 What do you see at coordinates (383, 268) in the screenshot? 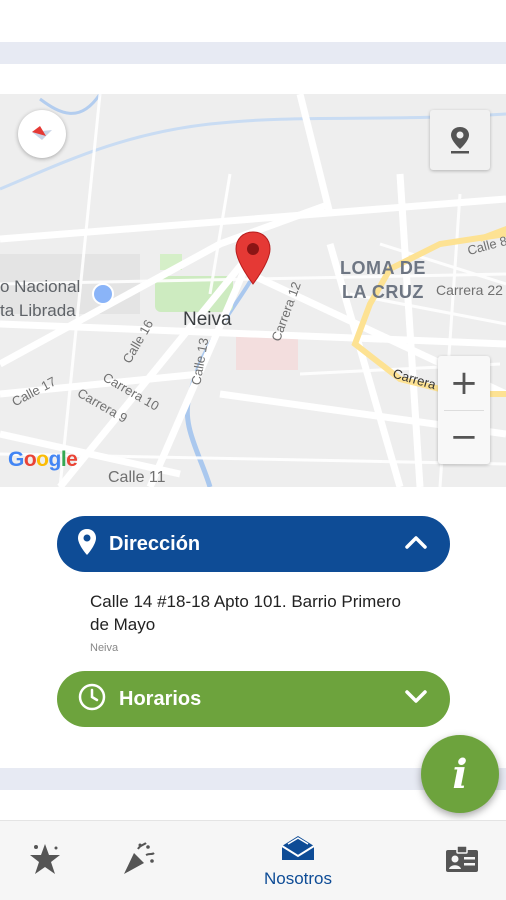
I see `district-label: LOMA DE` at bounding box center [383, 268].